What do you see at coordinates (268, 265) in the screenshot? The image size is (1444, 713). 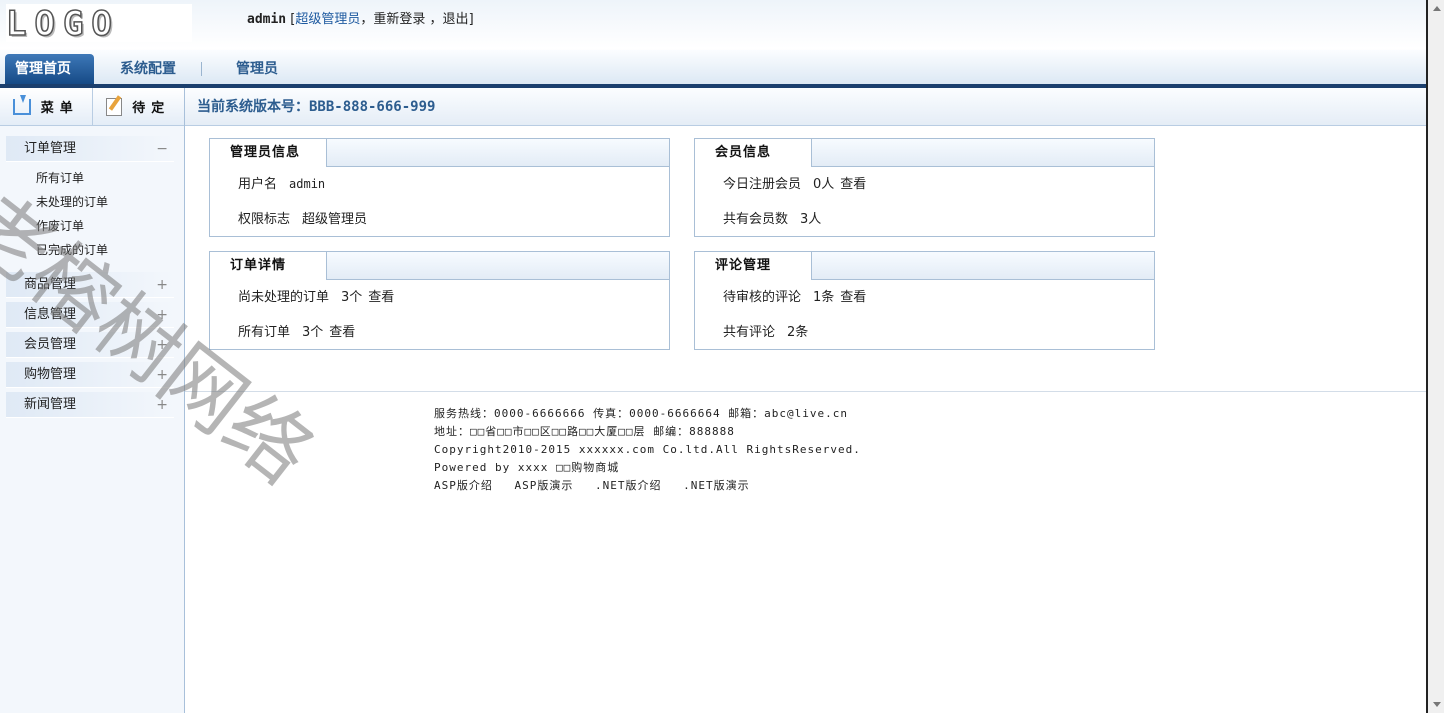 I see `panel-title: 订单详情` at bounding box center [268, 265].